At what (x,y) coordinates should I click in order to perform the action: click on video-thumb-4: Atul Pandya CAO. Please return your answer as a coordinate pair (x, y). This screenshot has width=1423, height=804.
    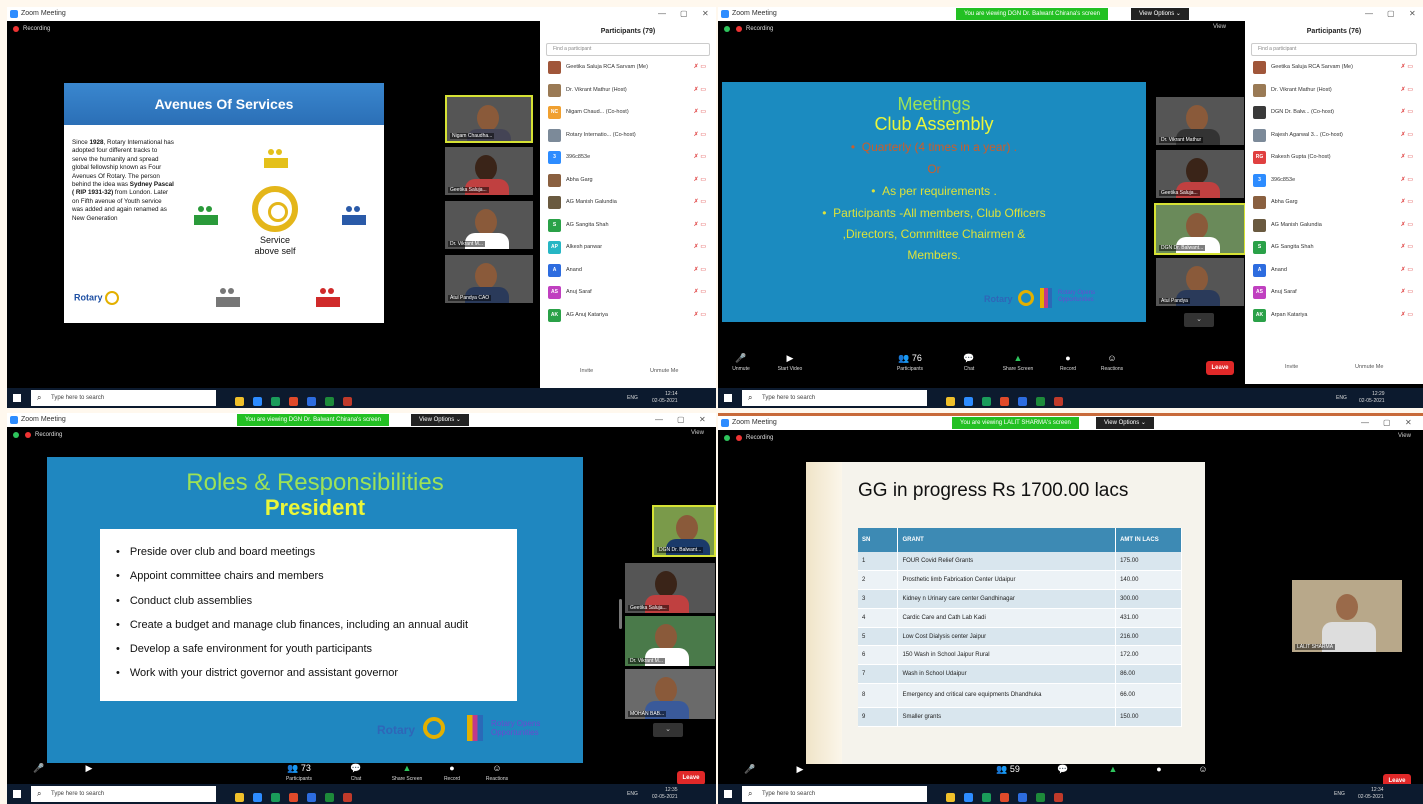
    Looking at the image, I should click on (489, 279).